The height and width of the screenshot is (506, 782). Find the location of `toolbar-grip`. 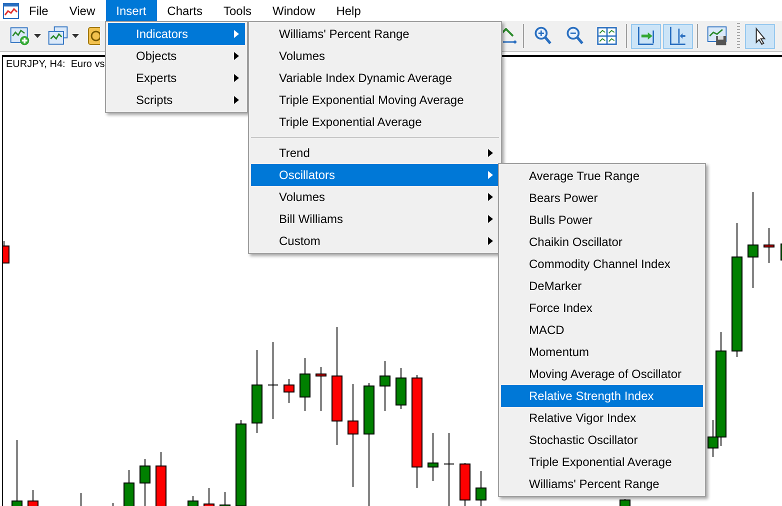

toolbar-grip is located at coordinates (738, 36).